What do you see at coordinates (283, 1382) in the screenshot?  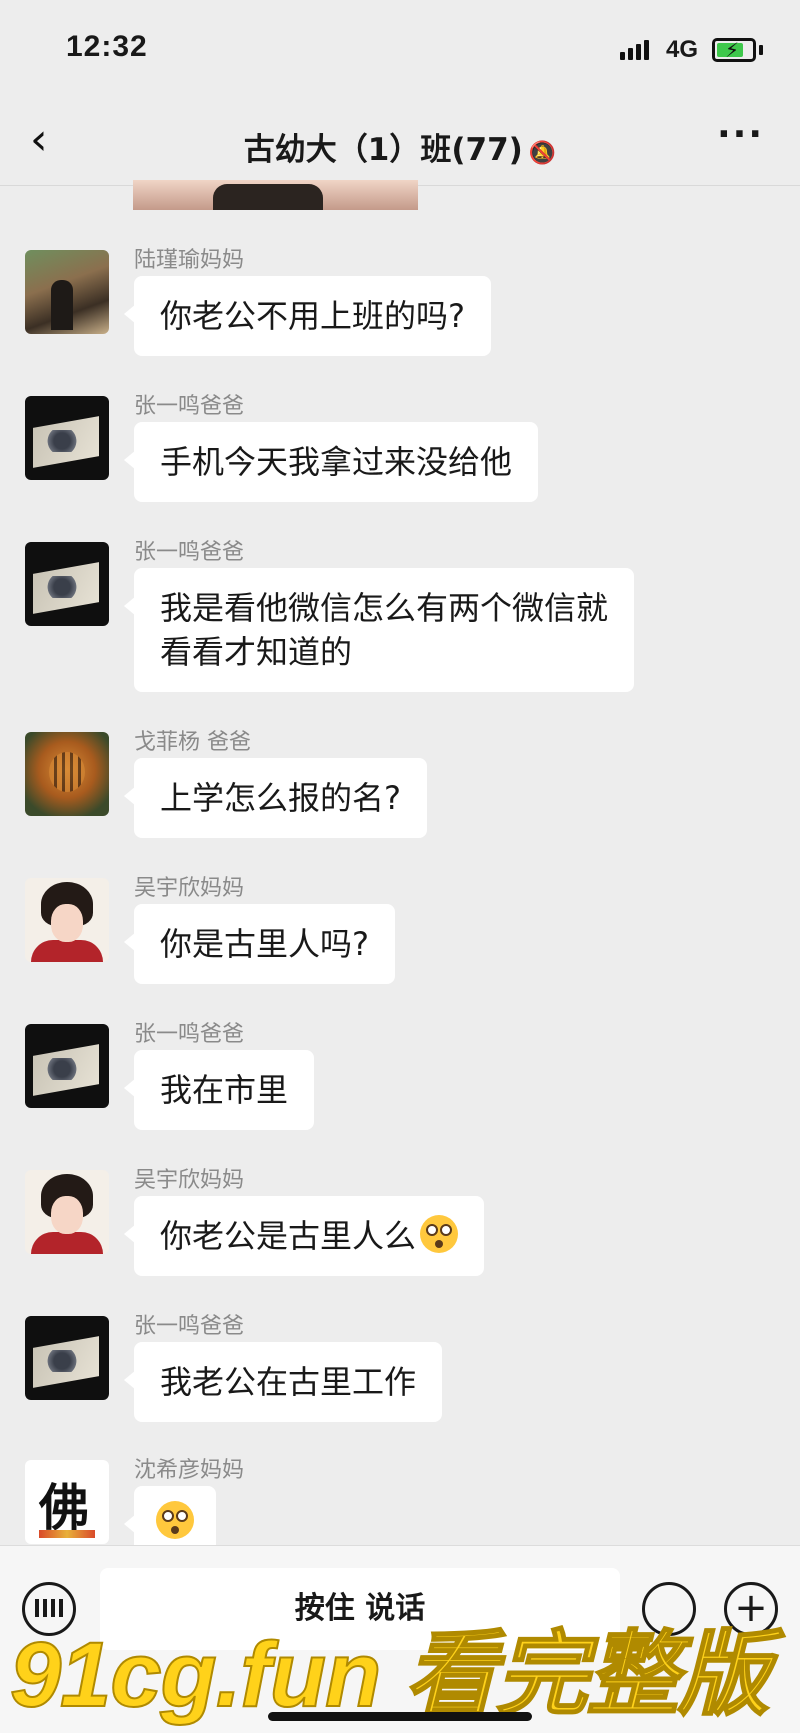 I see `message-bubble: 我老公在古里工作` at bounding box center [283, 1382].